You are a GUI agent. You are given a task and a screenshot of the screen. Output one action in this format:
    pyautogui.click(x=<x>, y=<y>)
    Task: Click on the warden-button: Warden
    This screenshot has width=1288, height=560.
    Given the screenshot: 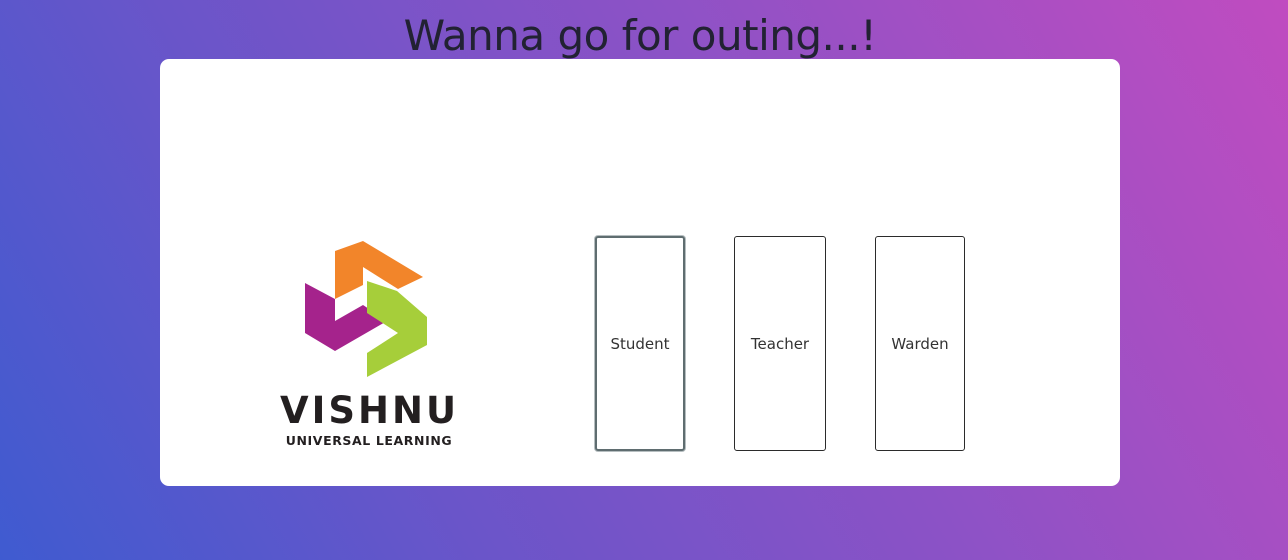 What is the action you would take?
    pyautogui.click(x=920, y=343)
    